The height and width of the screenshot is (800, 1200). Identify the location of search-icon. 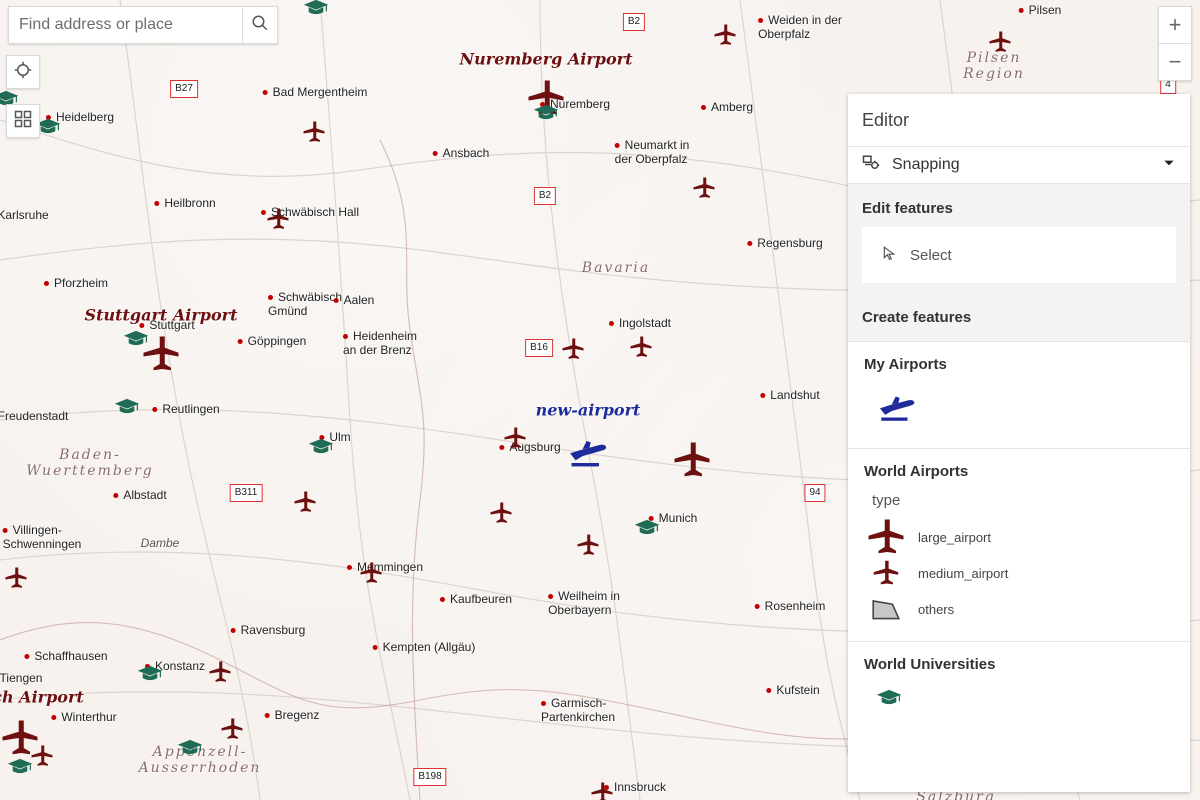
(260, 25).